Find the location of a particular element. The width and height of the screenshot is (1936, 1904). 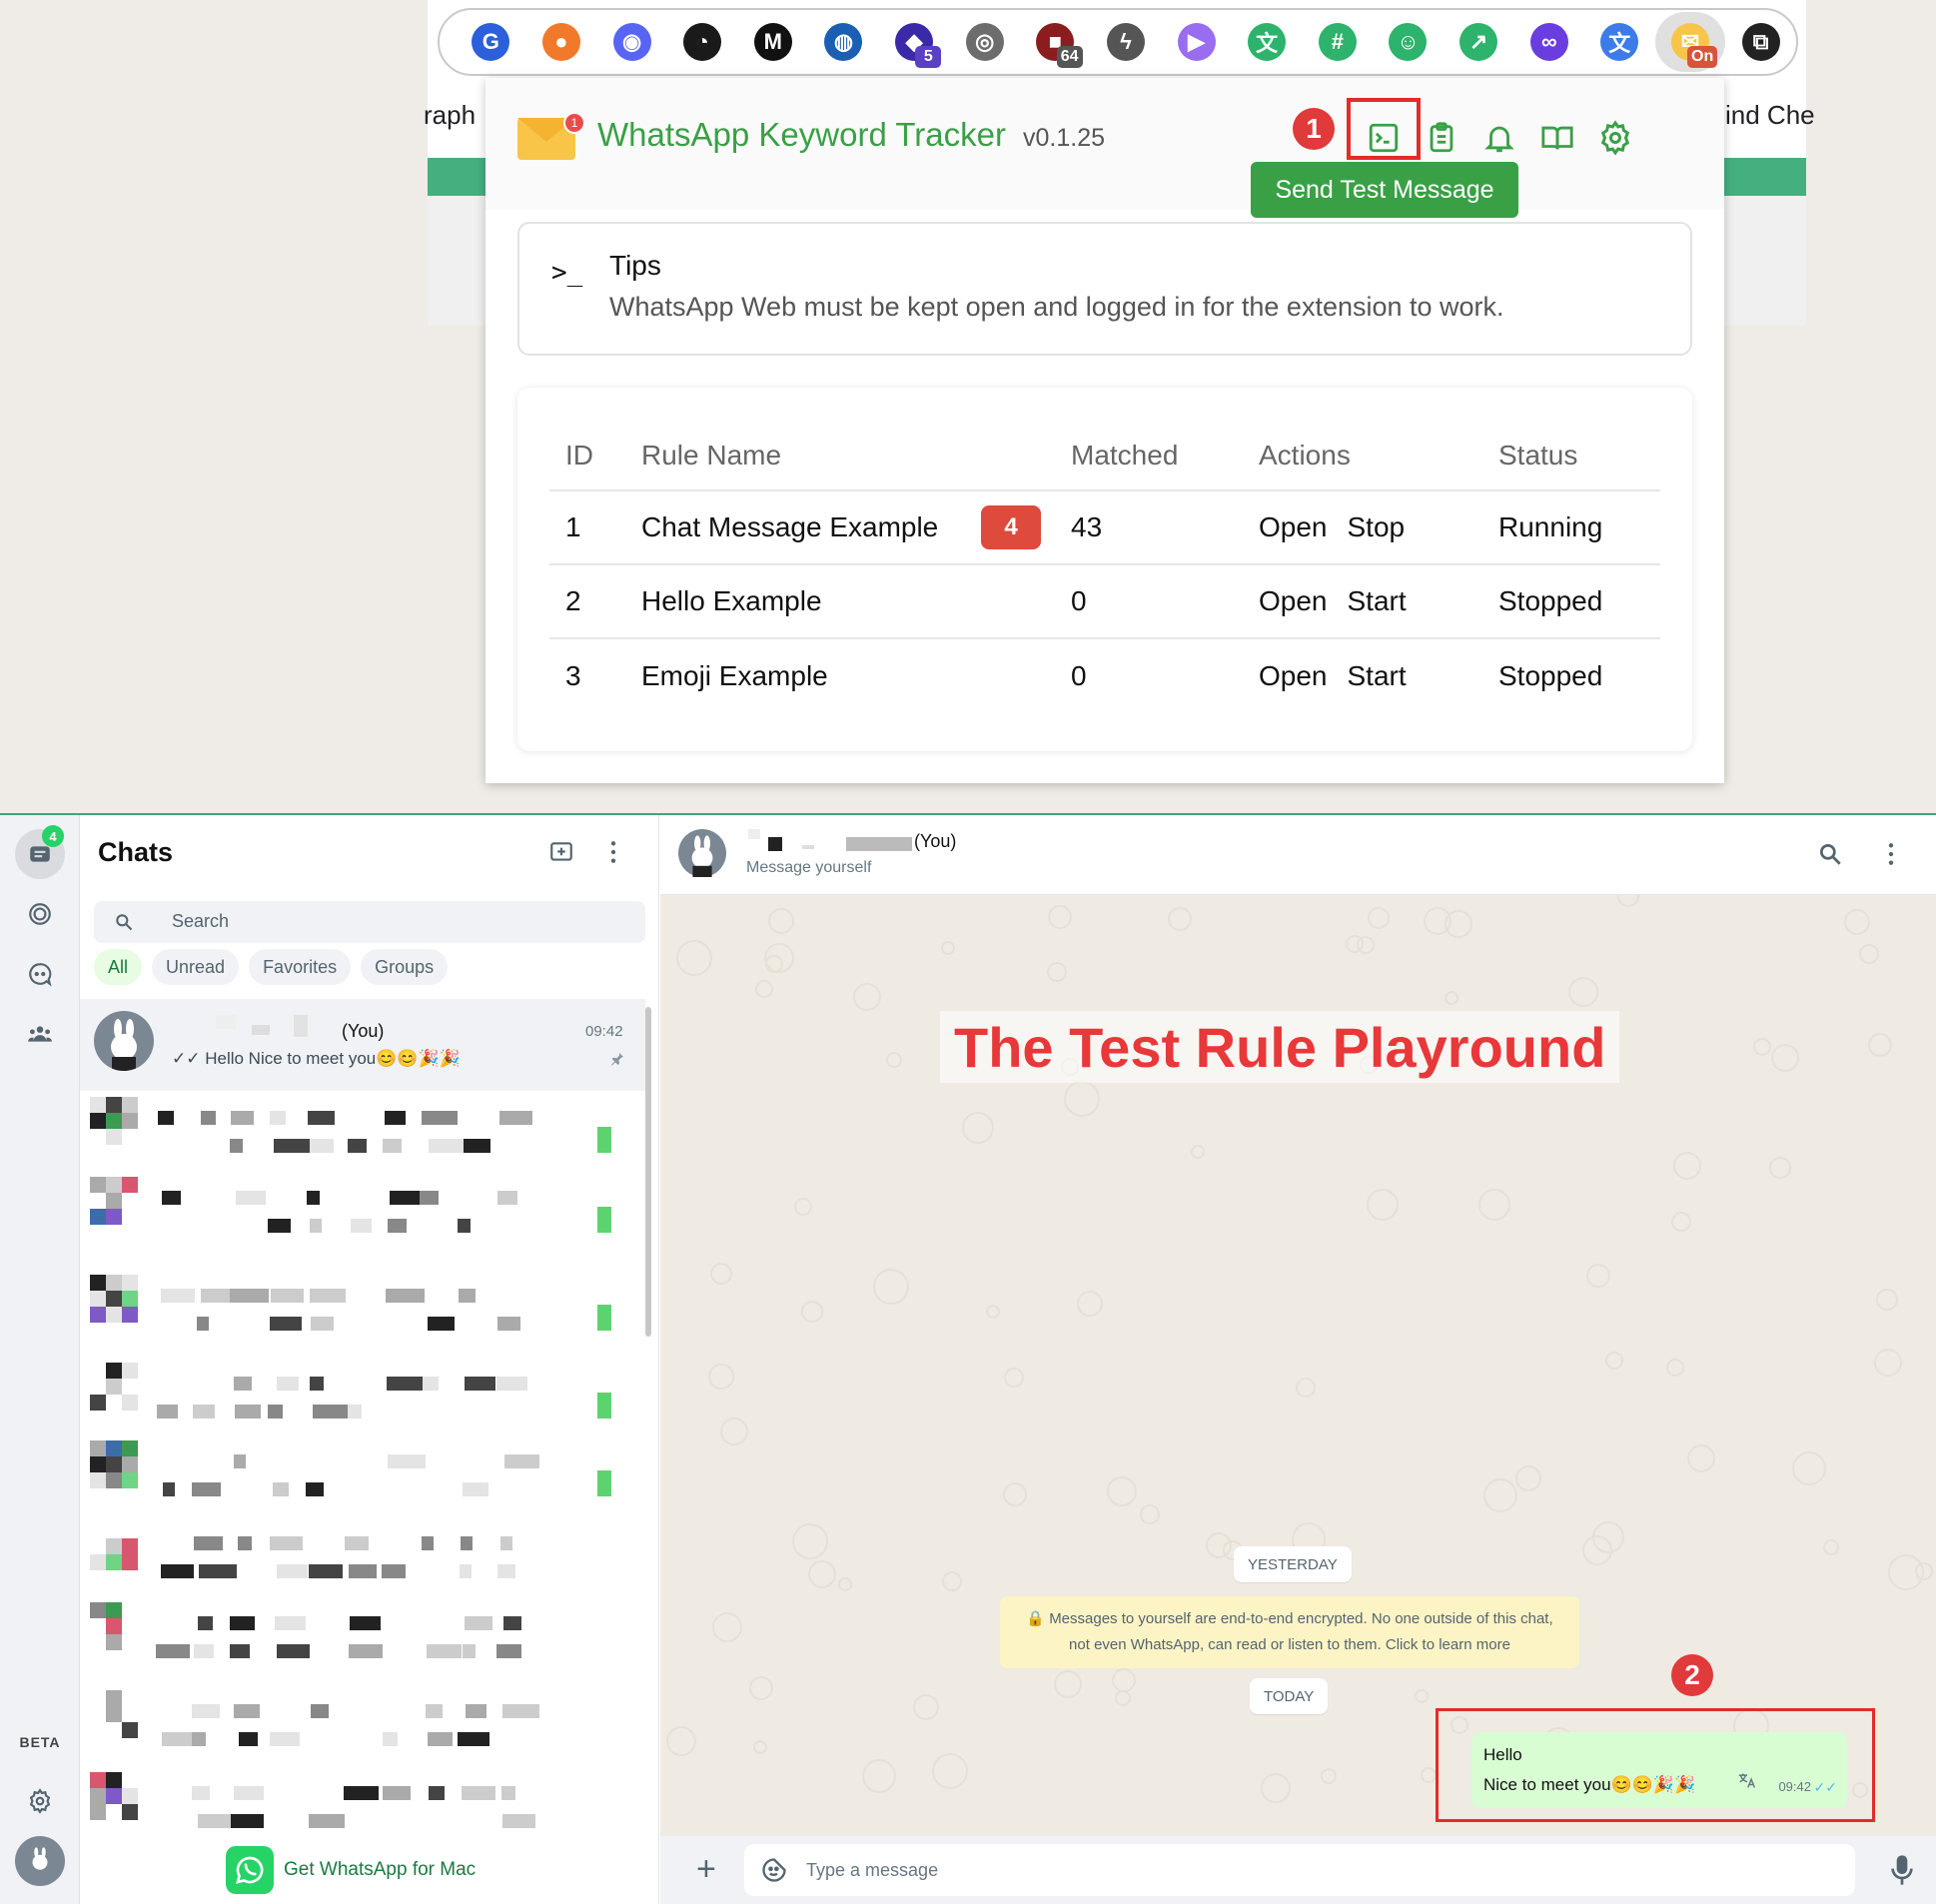

message-line-1: Hello is located at coordinates (1502, 1754).